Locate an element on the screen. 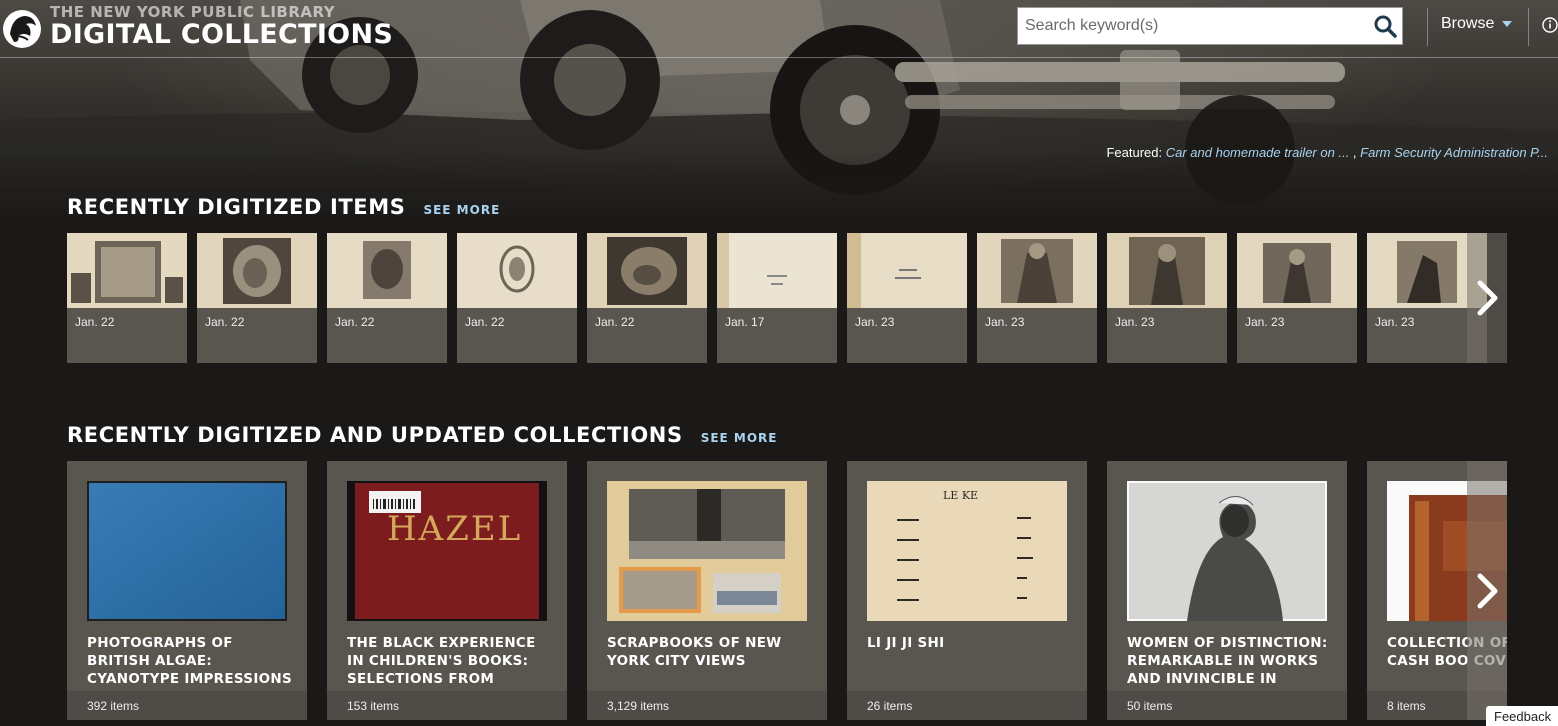  collection-image: LE KE is located at coordinates (967, 551).